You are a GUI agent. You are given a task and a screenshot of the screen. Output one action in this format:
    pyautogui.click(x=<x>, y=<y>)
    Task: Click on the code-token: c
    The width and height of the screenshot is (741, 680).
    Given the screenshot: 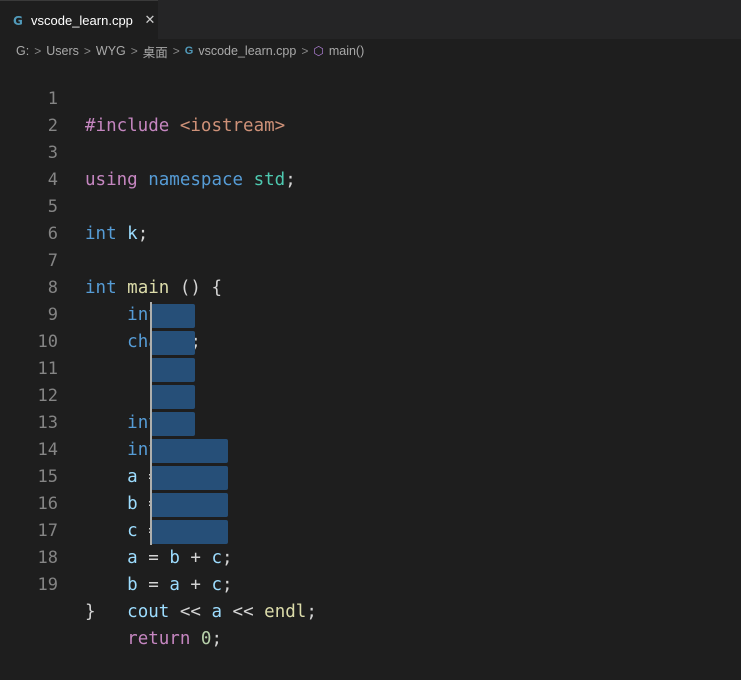 What is the action you would take?
    pyautogui.click(x=217, y=585)
    